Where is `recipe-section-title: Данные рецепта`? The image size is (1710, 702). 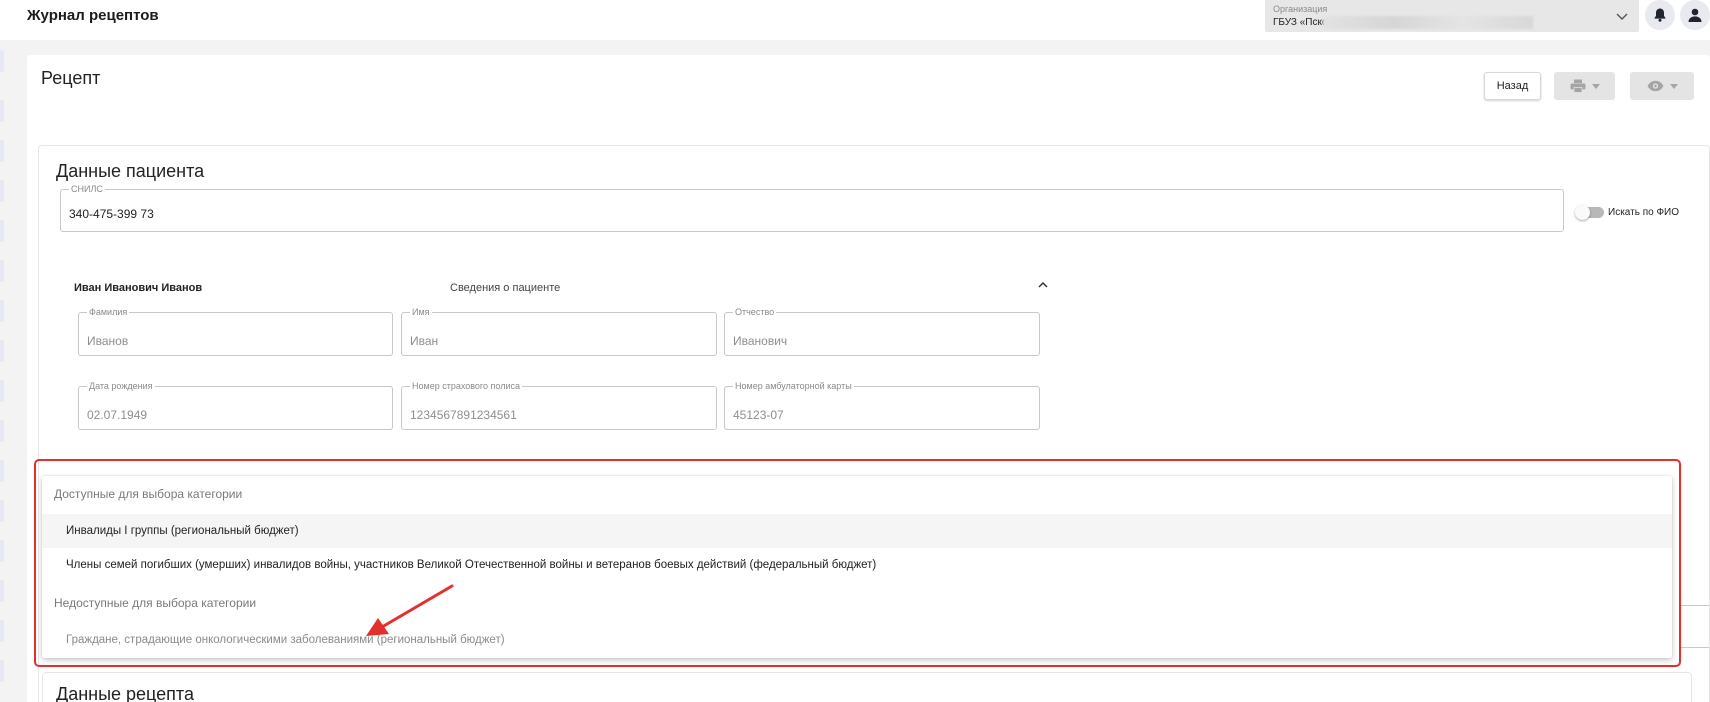 recipe-section-title: Данные рецепта is located at coordinates (125, 693).